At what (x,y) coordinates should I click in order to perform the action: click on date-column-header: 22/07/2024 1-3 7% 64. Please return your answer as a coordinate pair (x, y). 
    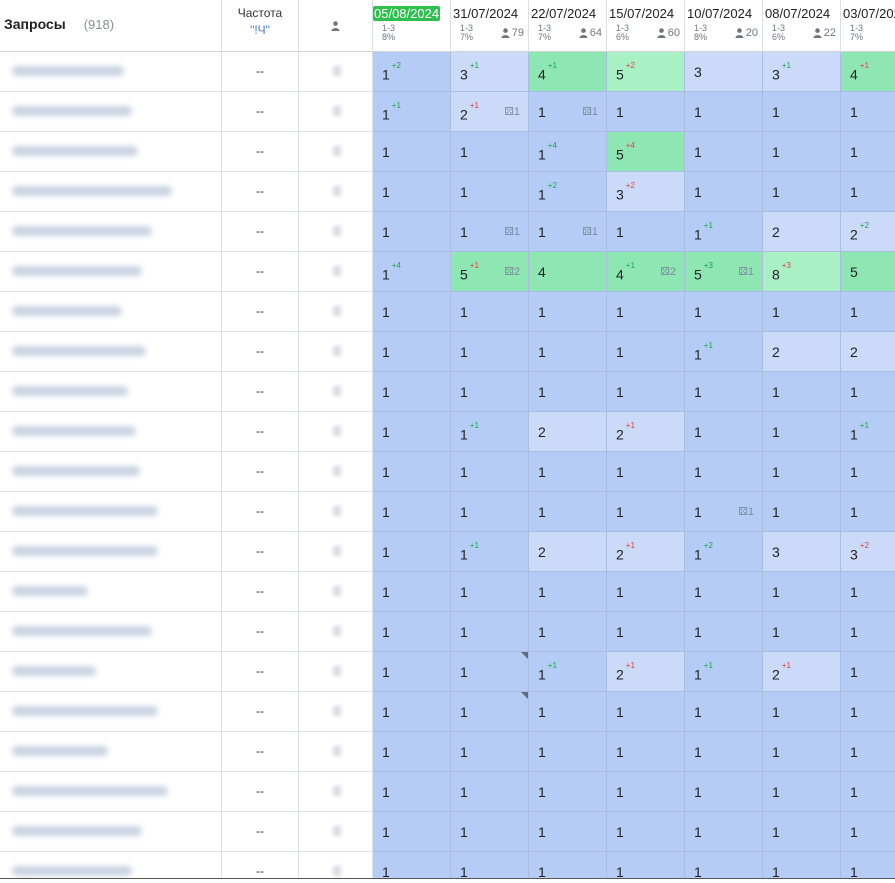
    Looking at the image, I should click on (568, 26).